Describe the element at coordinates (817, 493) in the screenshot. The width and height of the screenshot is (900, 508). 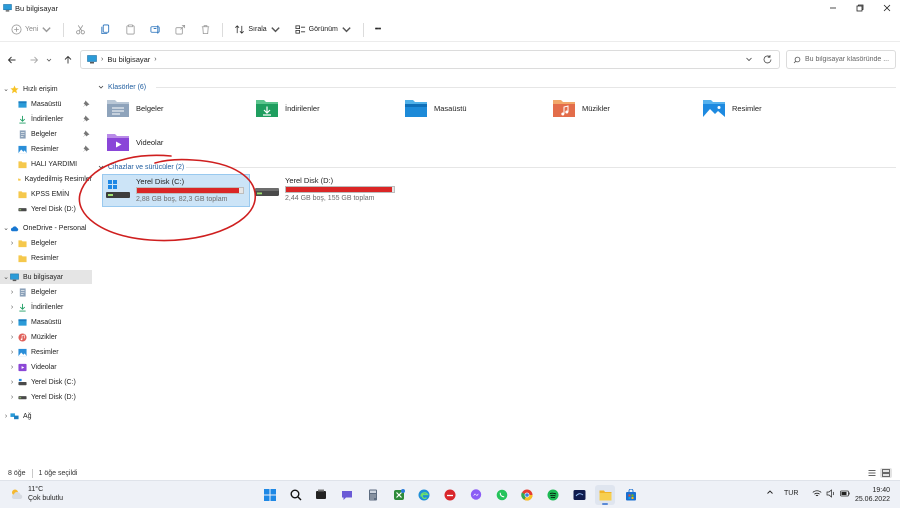
I see `wifi-icon` at that location.